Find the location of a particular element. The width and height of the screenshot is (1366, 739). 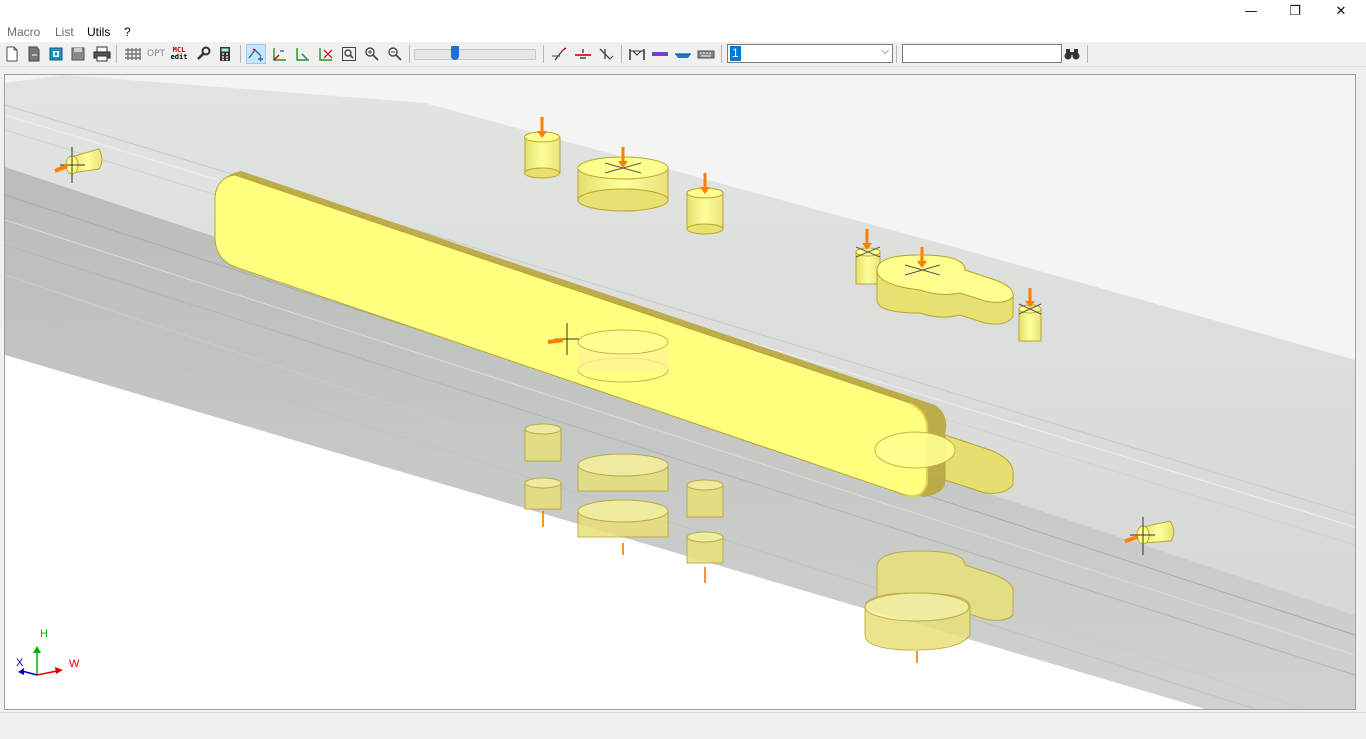

clamp-icon is located at coordinates (637, 54).